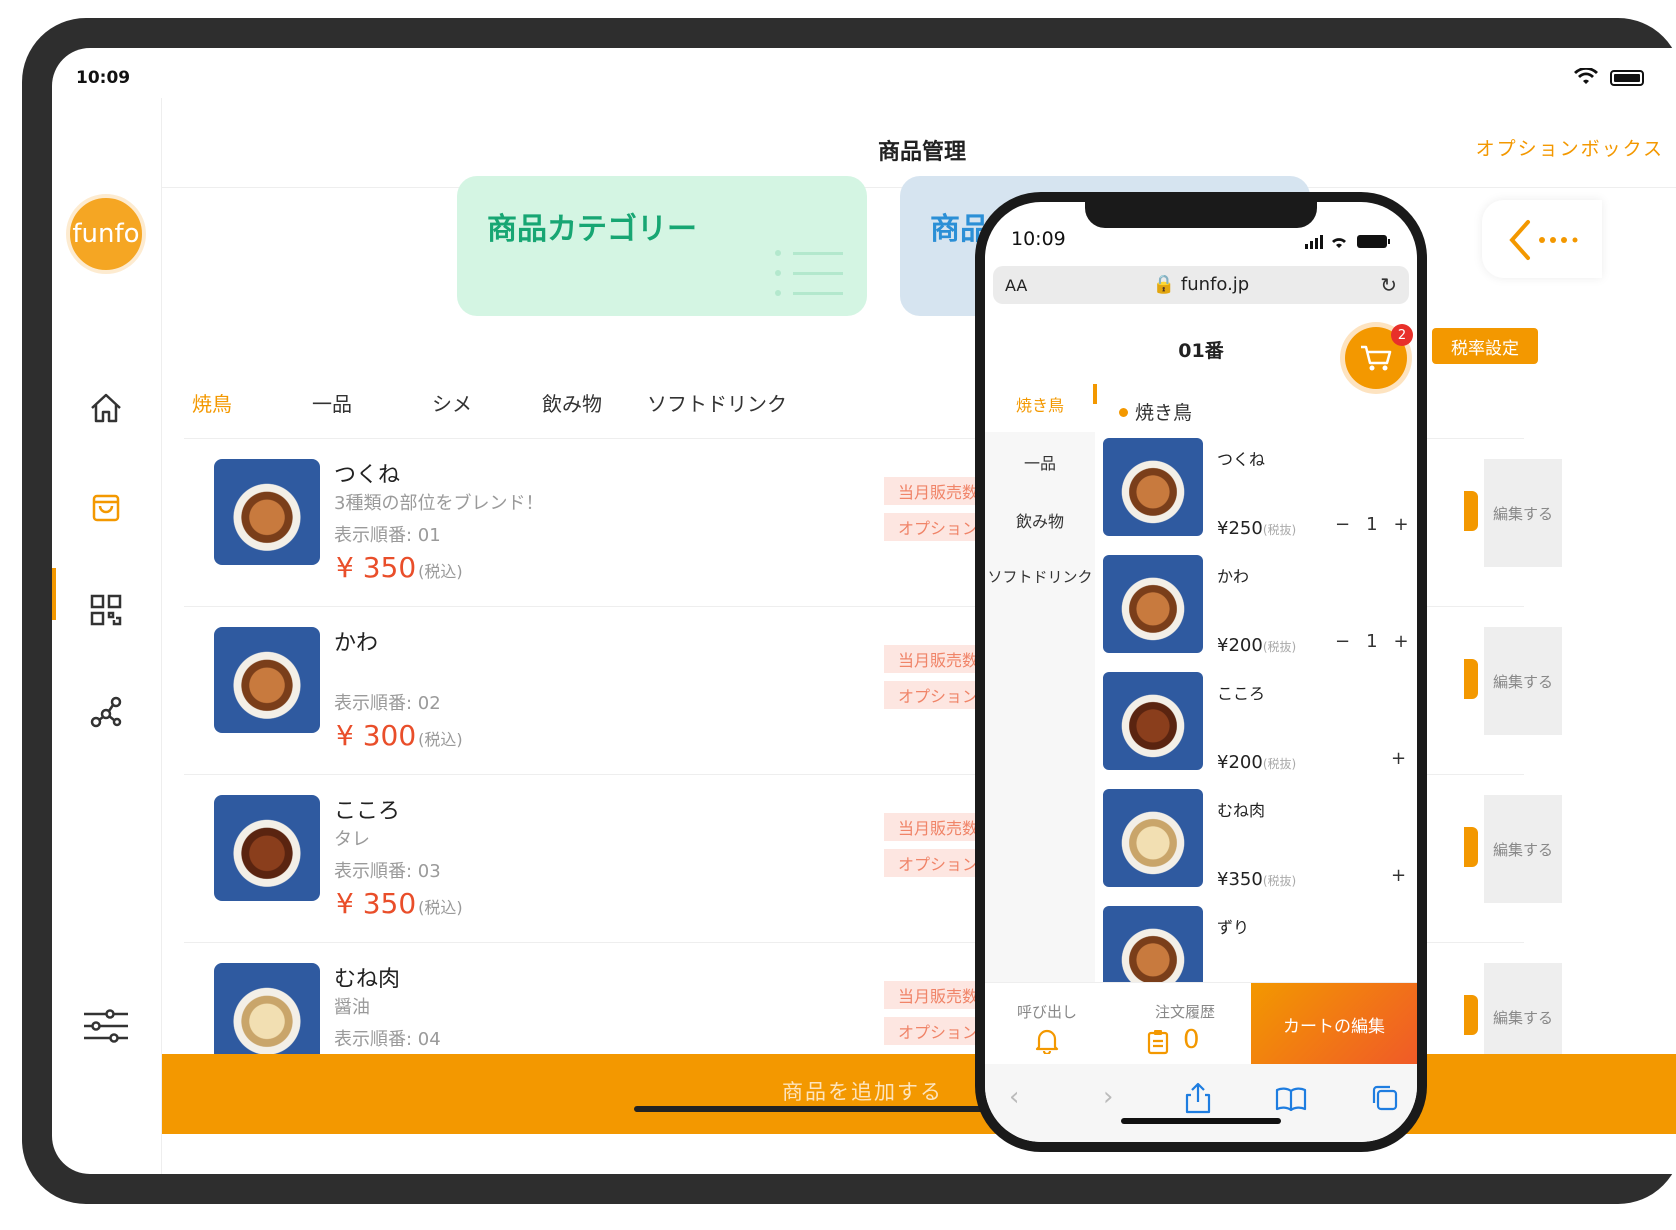  I want to click on product-price-value: ¥ 300, so click(376, 735).